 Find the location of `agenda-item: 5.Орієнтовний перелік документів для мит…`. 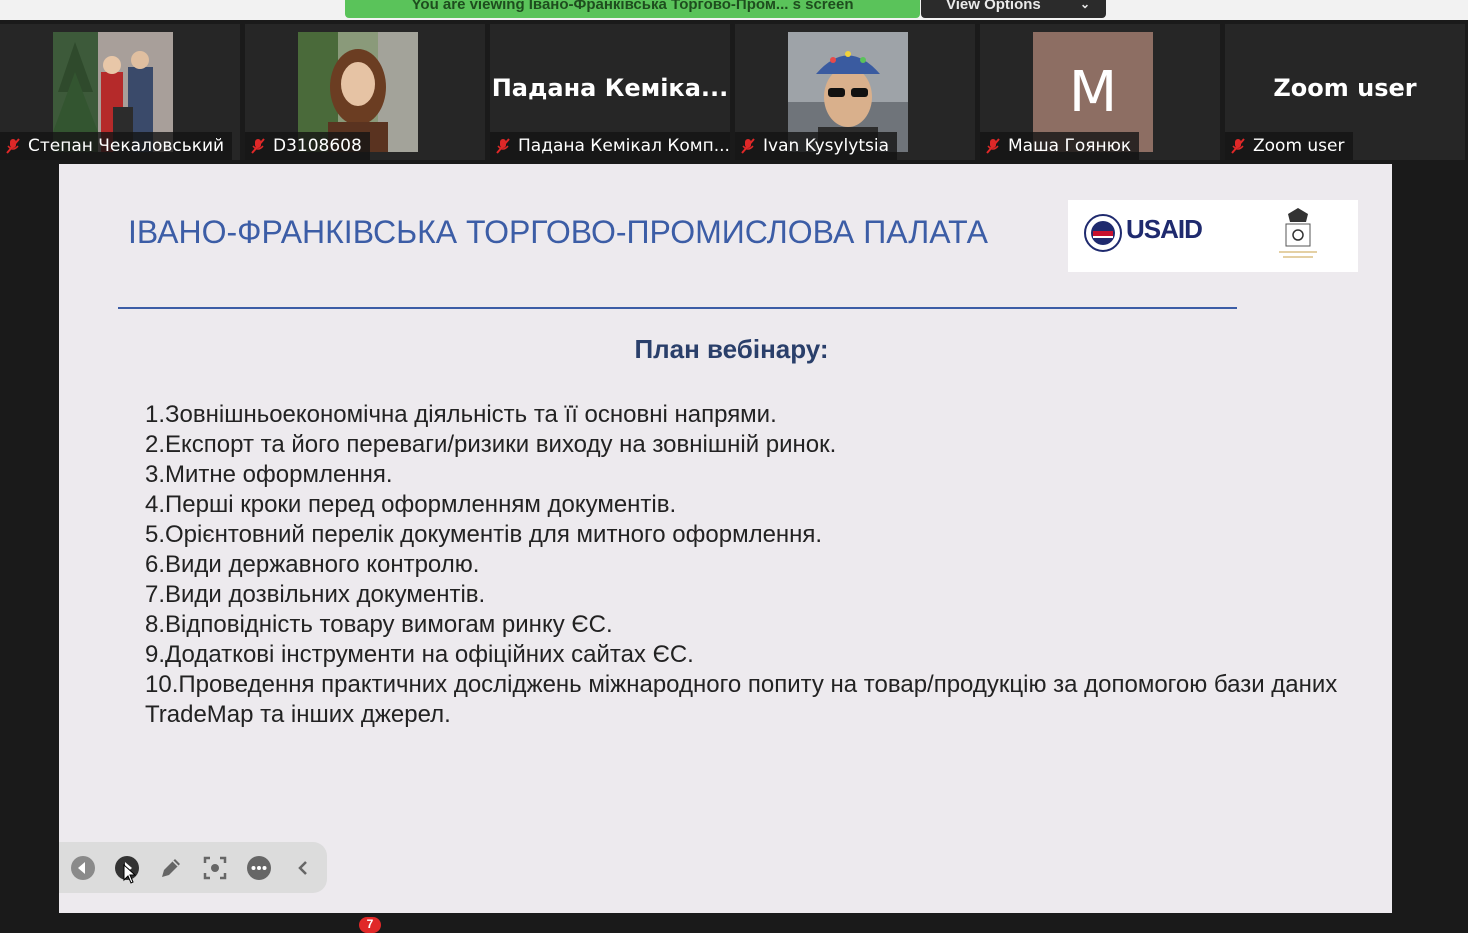

agenda-item: 5.Орієнтовний перелік документів для мит… is located at coordinates (484, 534).